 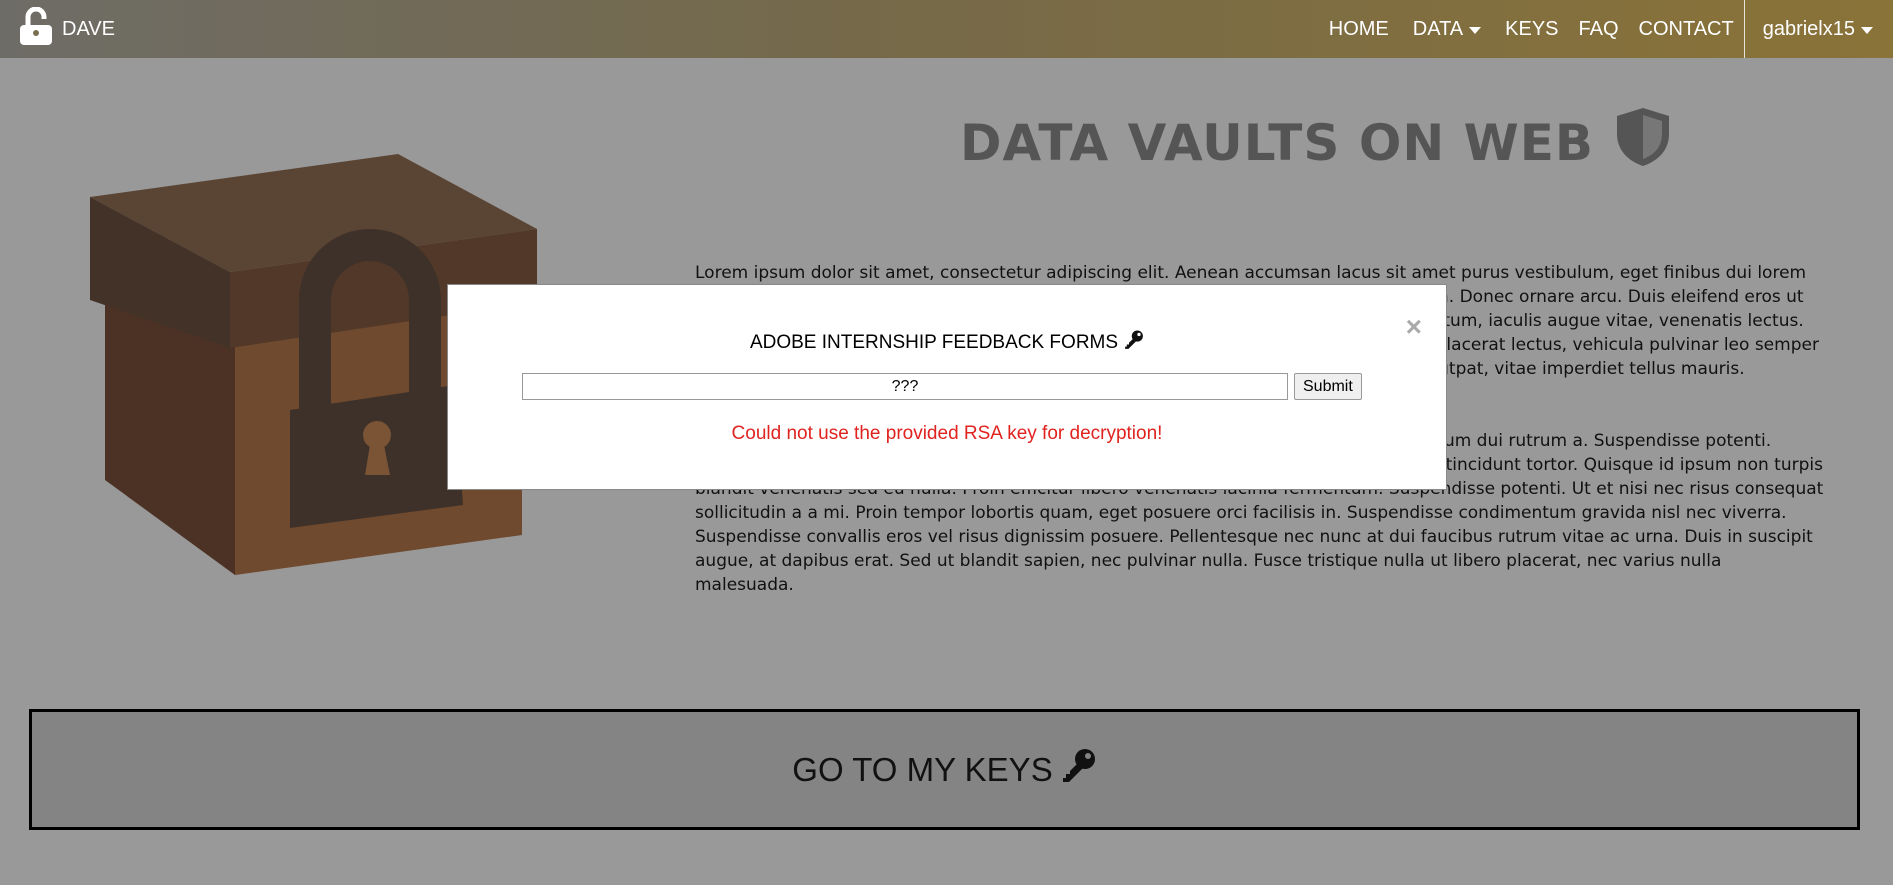 I want to click on nav-data-dropdown: DATA, so click(x=1447, y=29).